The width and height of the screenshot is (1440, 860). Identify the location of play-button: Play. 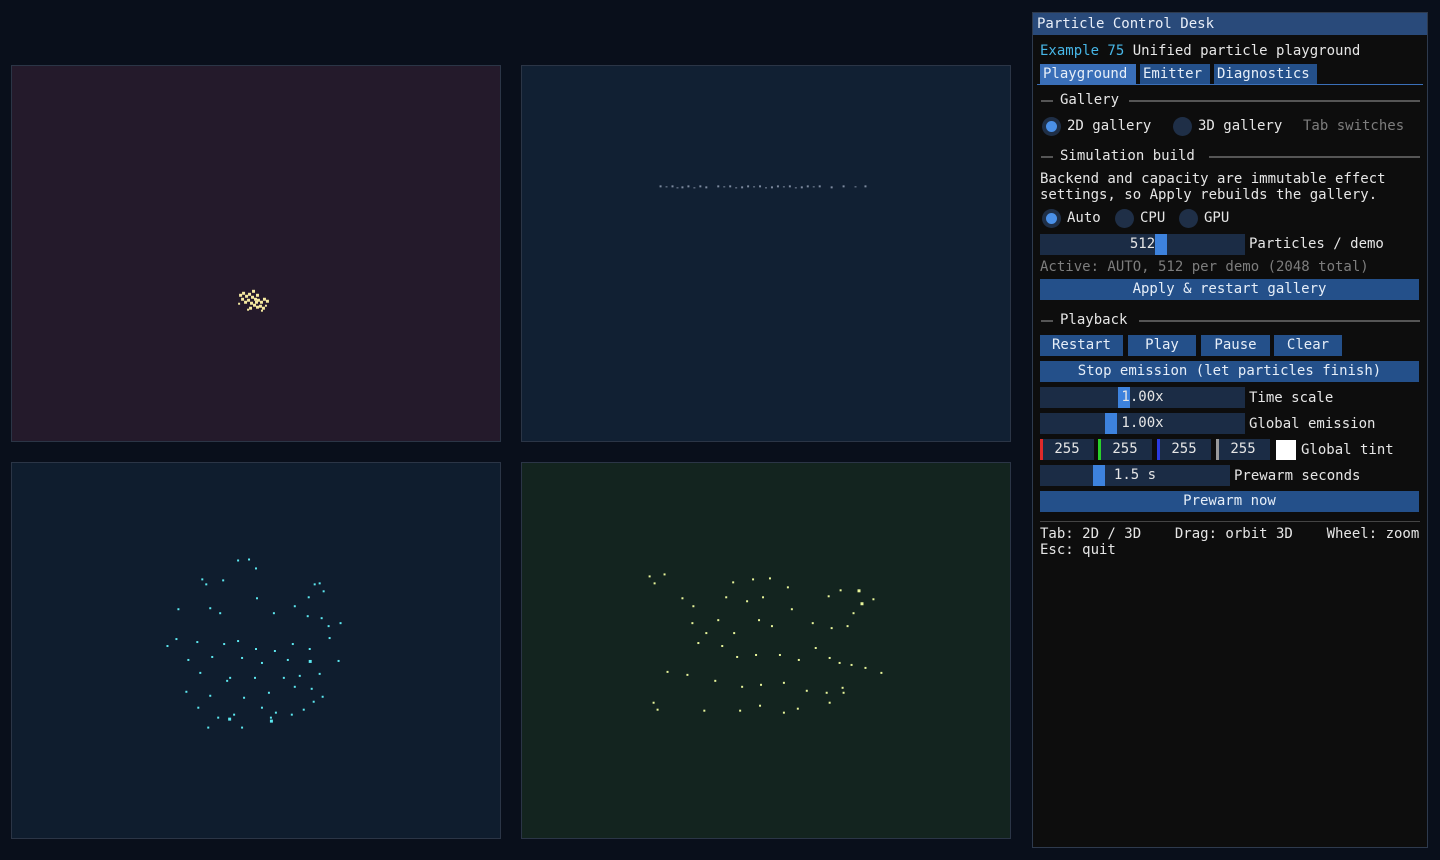
(1162, 345).